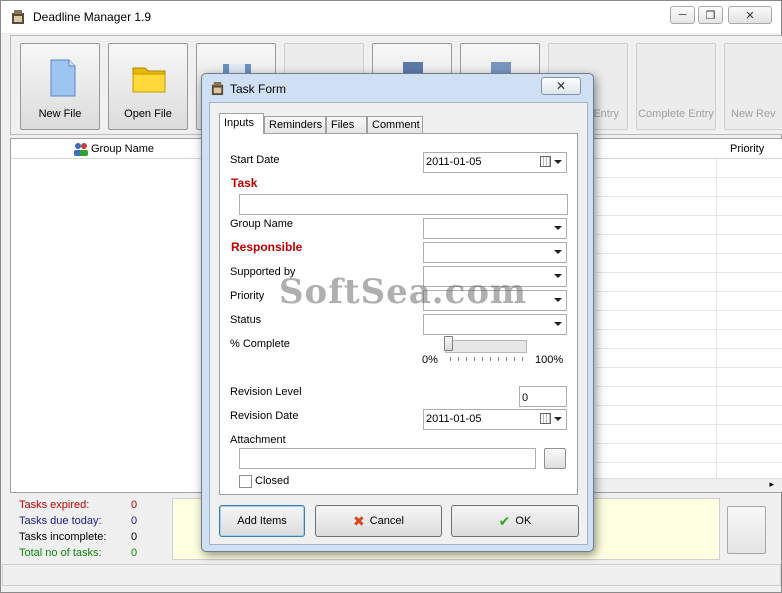 The height and width of the screenshot is (593, 782). Describe the element at coordinates (60, 521) in the screenshot. I see `tasks-due-today-label: Tasks due today:` at that location.